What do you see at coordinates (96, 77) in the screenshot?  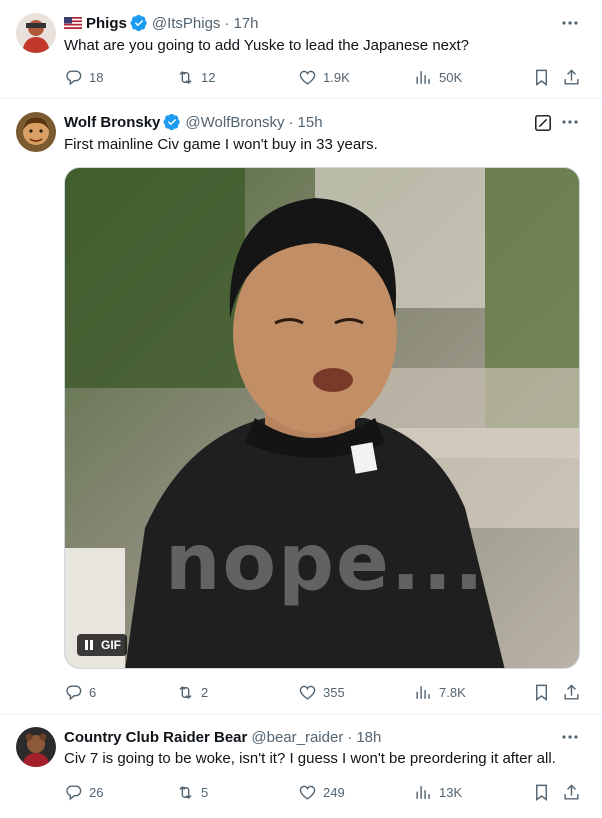 I see `reply-count: 18` at bounding box center [96, 77].